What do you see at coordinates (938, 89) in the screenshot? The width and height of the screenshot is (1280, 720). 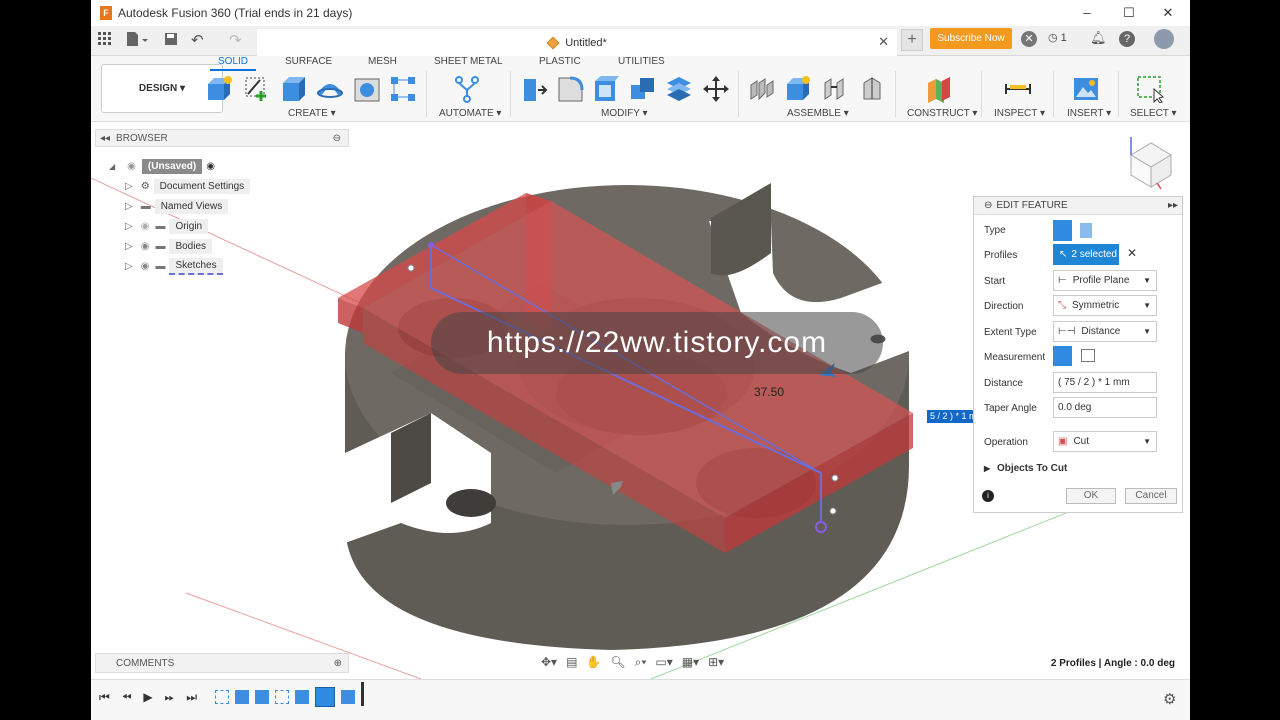 I see `construct-plane-icon` at bounding box center [938, 89].